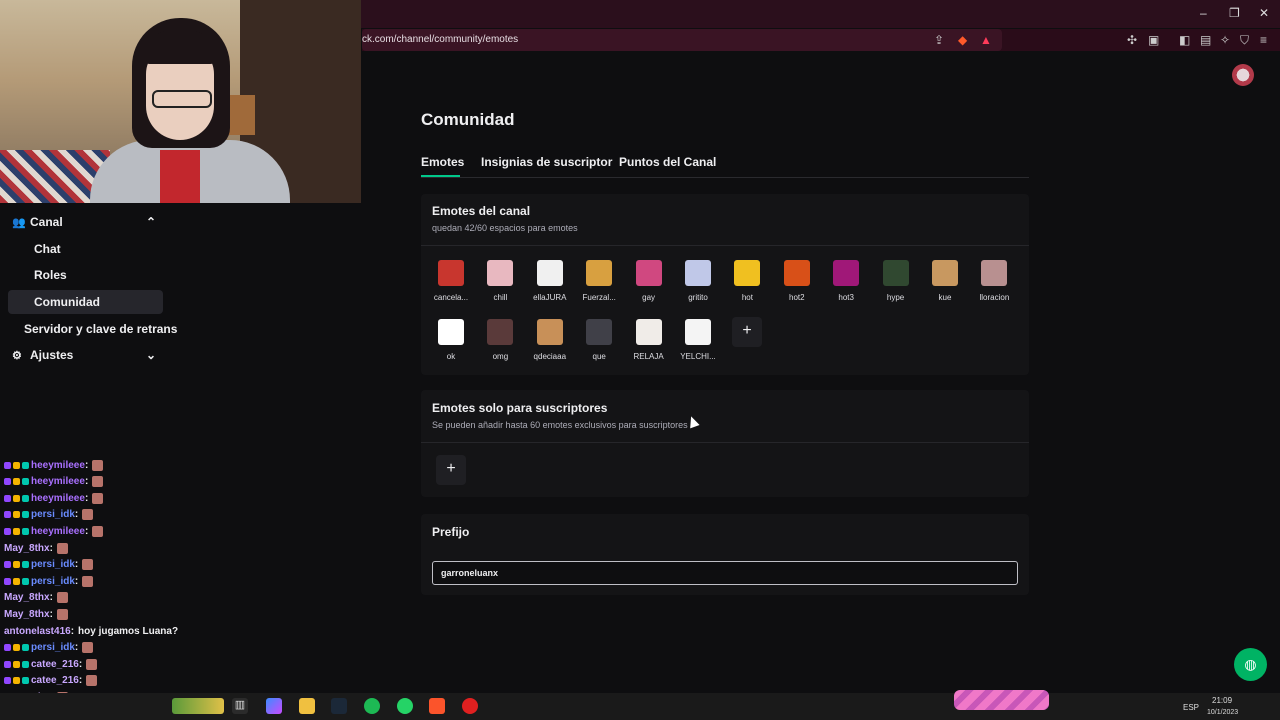 The height and width of the screenshot is (720, 1280). Describe the element at coordinates (17, 355) in the screenshot. I see `gear-icon: ⚙` at that location.